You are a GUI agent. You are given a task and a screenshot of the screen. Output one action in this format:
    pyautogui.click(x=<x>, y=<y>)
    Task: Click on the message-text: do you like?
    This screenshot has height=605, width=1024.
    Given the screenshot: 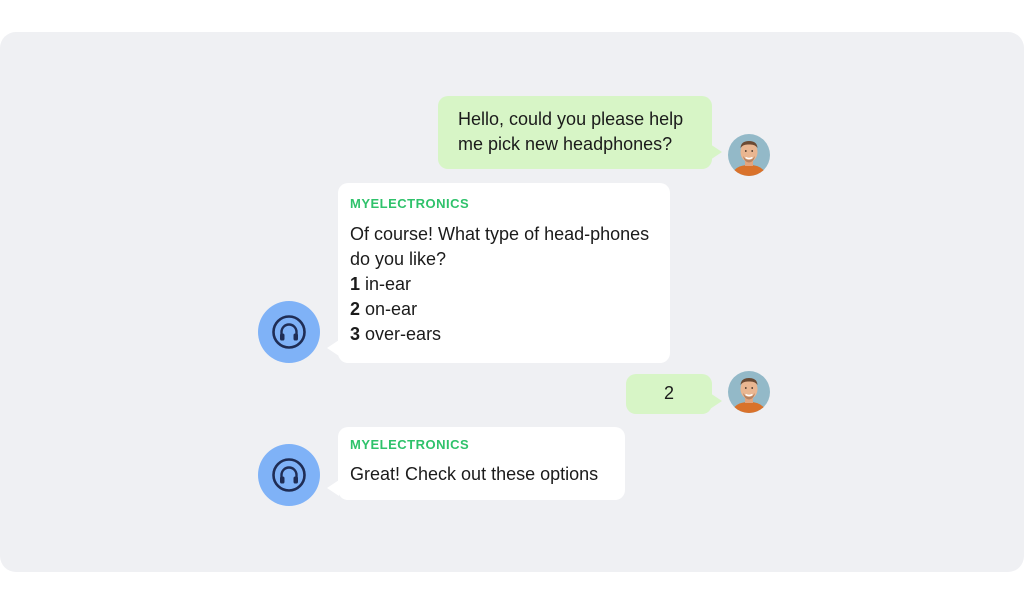 What is the action you would take?
    pyautogui.click(x=398, y=259)
    